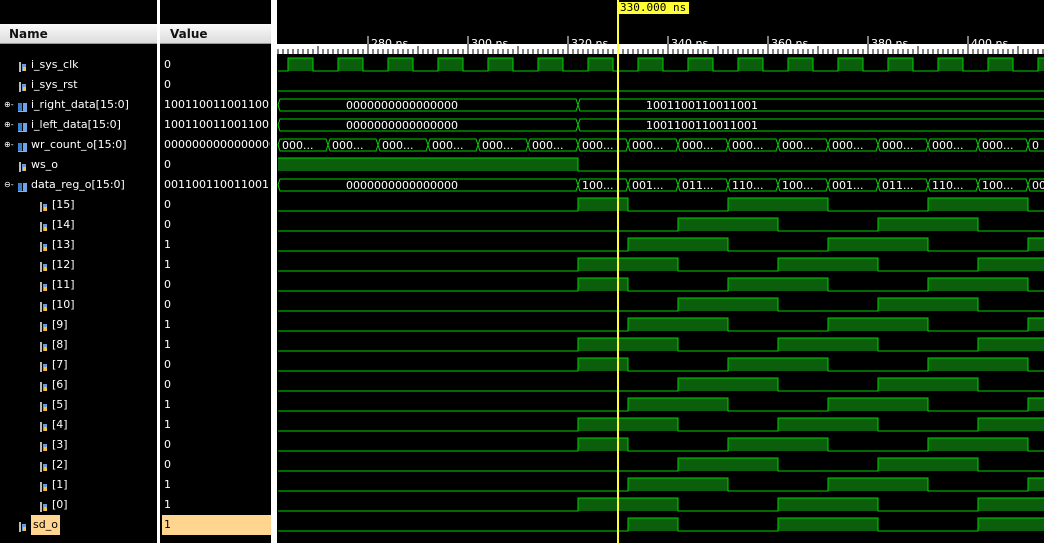 Image resolution: width=1044 pixels, height=543 pixels. What do you see at coordinates (215, 34) in the screenshot?
I see `value-column-header: Value` at bounding box center [215, 34].